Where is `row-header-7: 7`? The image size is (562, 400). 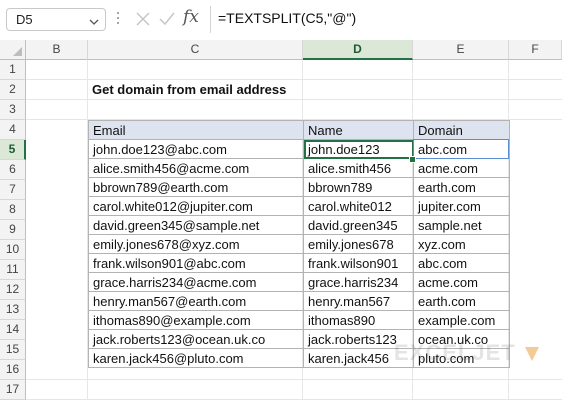
row-header-7: 7 is located at coordinates (13, 190).